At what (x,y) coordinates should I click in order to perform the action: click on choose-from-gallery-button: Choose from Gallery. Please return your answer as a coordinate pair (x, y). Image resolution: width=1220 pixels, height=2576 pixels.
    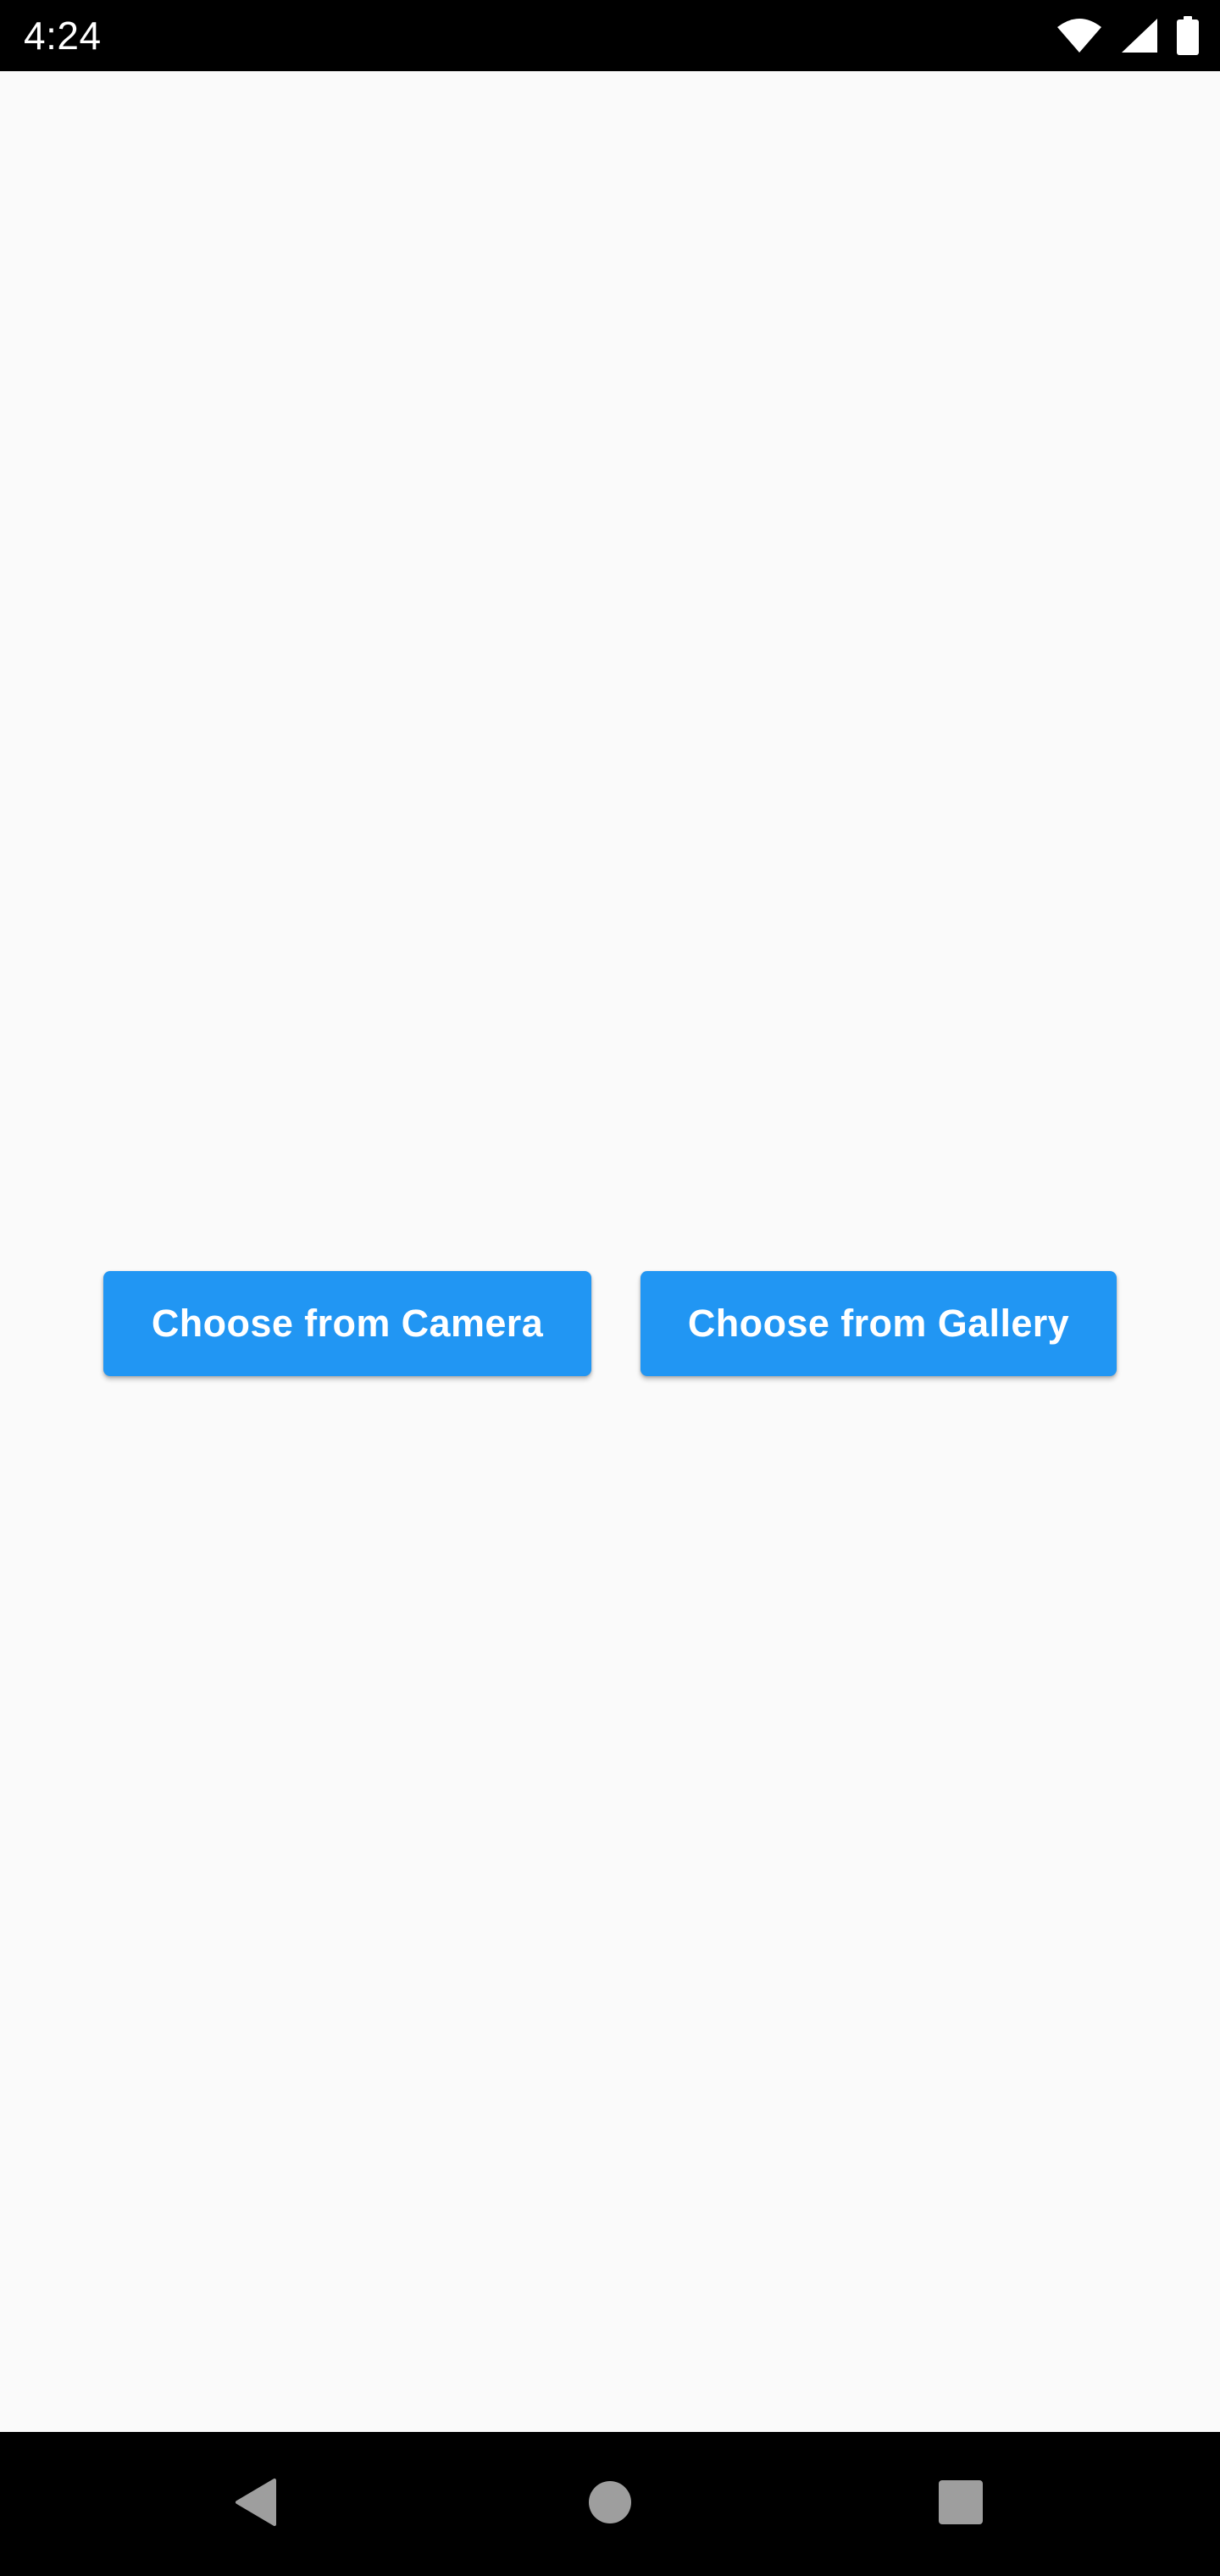
    Looking at the image, I should click on (878, 1323).